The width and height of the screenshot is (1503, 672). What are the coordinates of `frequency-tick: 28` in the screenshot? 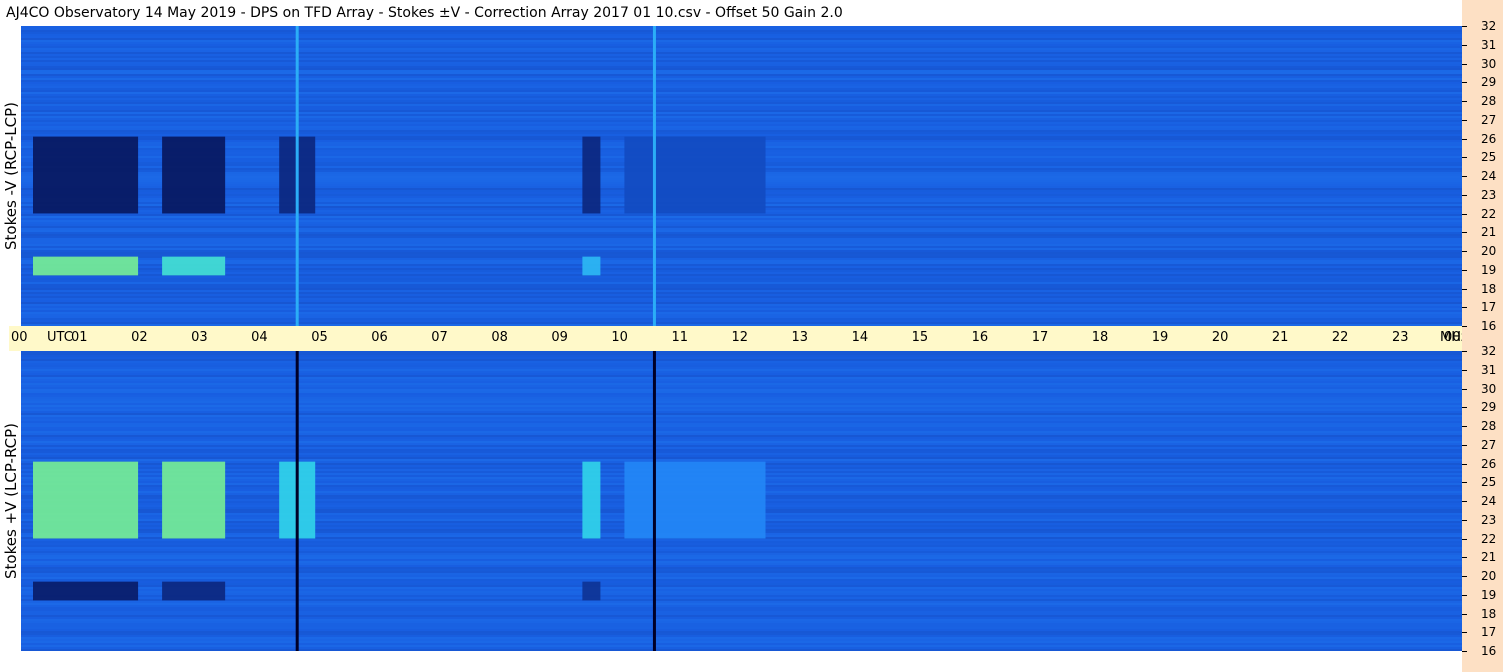 It's located at (1482, 426).